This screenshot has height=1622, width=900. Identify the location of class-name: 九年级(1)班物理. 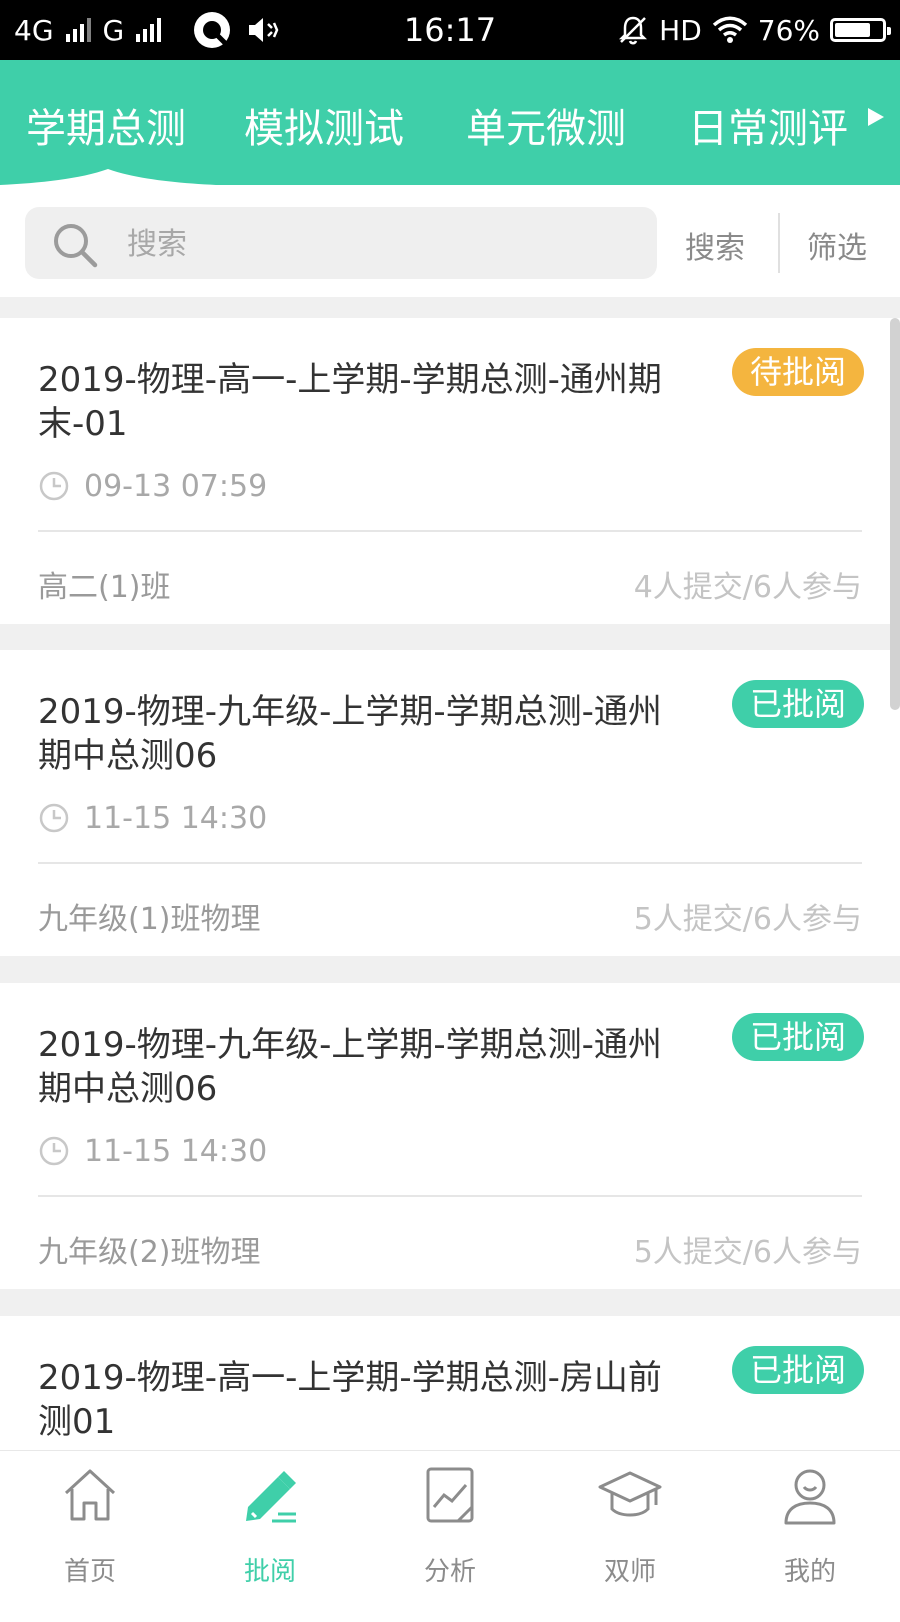
(149, 919).